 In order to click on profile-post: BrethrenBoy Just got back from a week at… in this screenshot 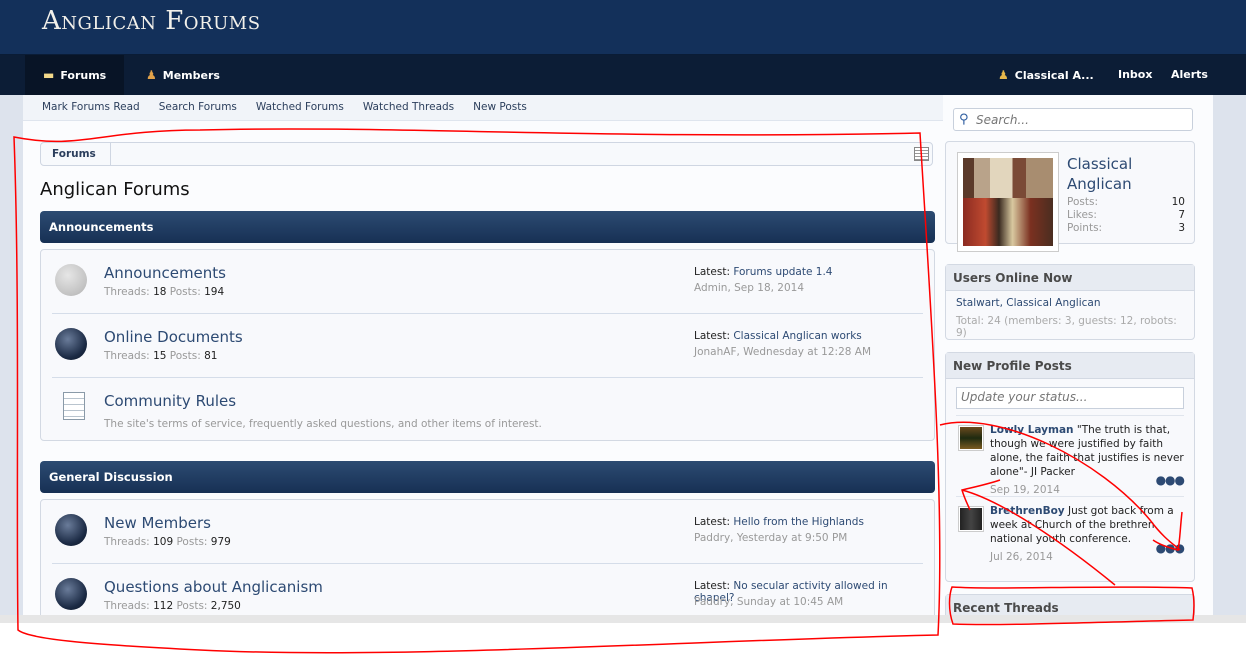, I will do `click(1070, 530)`.